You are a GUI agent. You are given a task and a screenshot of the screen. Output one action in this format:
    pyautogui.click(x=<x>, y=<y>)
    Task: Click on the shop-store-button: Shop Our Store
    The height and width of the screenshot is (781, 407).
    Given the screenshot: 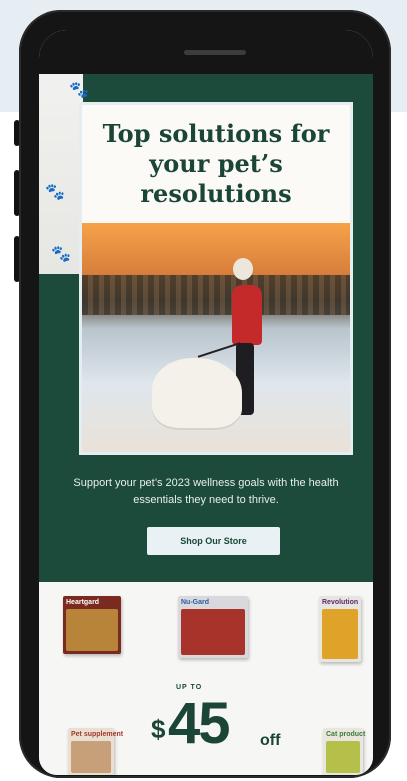 What is the action you would take?
    pyautogui.click(x=213, y=541)
    